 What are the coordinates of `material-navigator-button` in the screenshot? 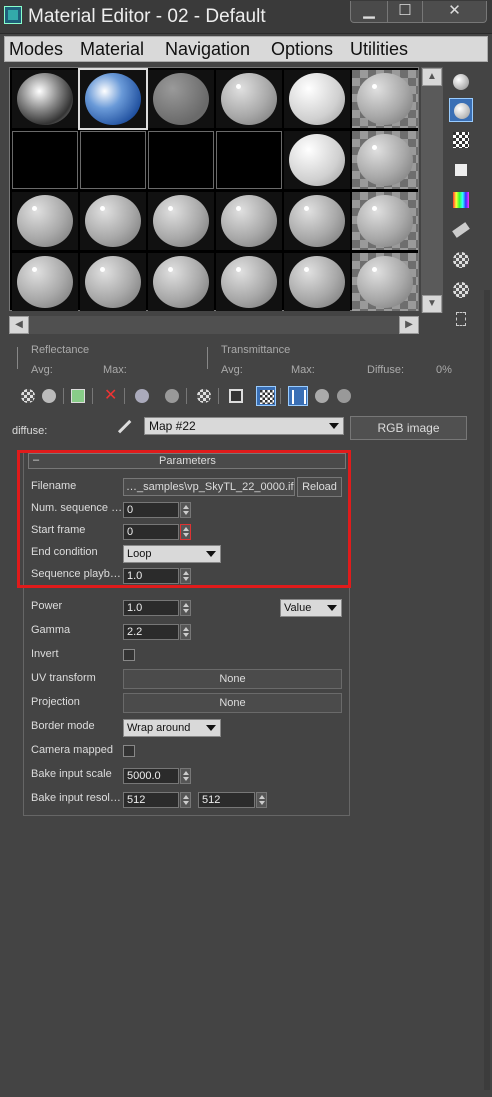 It's located at (461, 320).